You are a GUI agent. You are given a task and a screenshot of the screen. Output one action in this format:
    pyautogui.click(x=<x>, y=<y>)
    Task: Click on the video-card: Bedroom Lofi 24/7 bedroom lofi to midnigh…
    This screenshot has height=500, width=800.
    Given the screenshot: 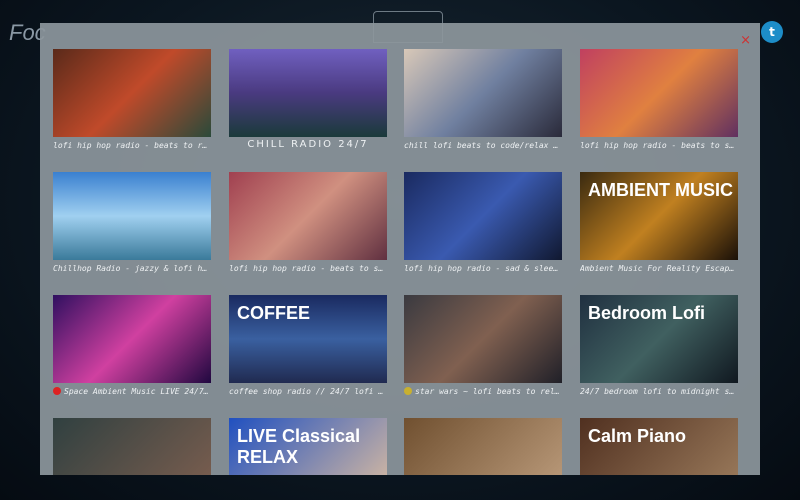 What is the action you would take?
    pyautogui.click(x=659, y=345)
    